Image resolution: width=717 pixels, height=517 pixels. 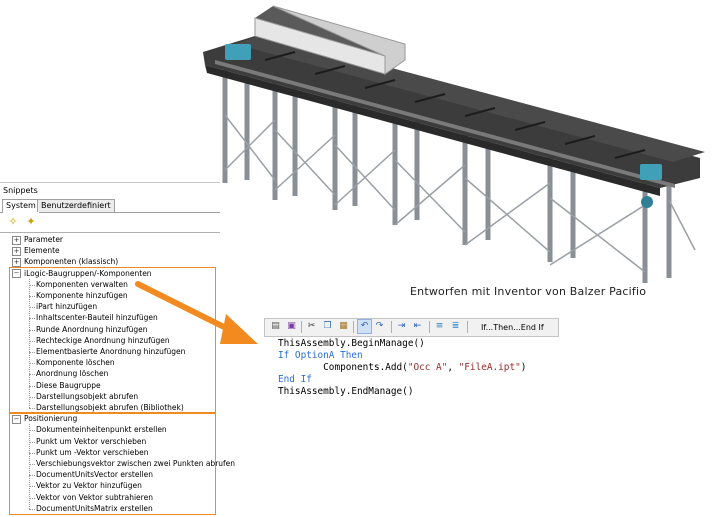 What do you see at coordinates (295, 379) in the screenshot?
I see `code-token: End If` at bounding box center [295, 379].